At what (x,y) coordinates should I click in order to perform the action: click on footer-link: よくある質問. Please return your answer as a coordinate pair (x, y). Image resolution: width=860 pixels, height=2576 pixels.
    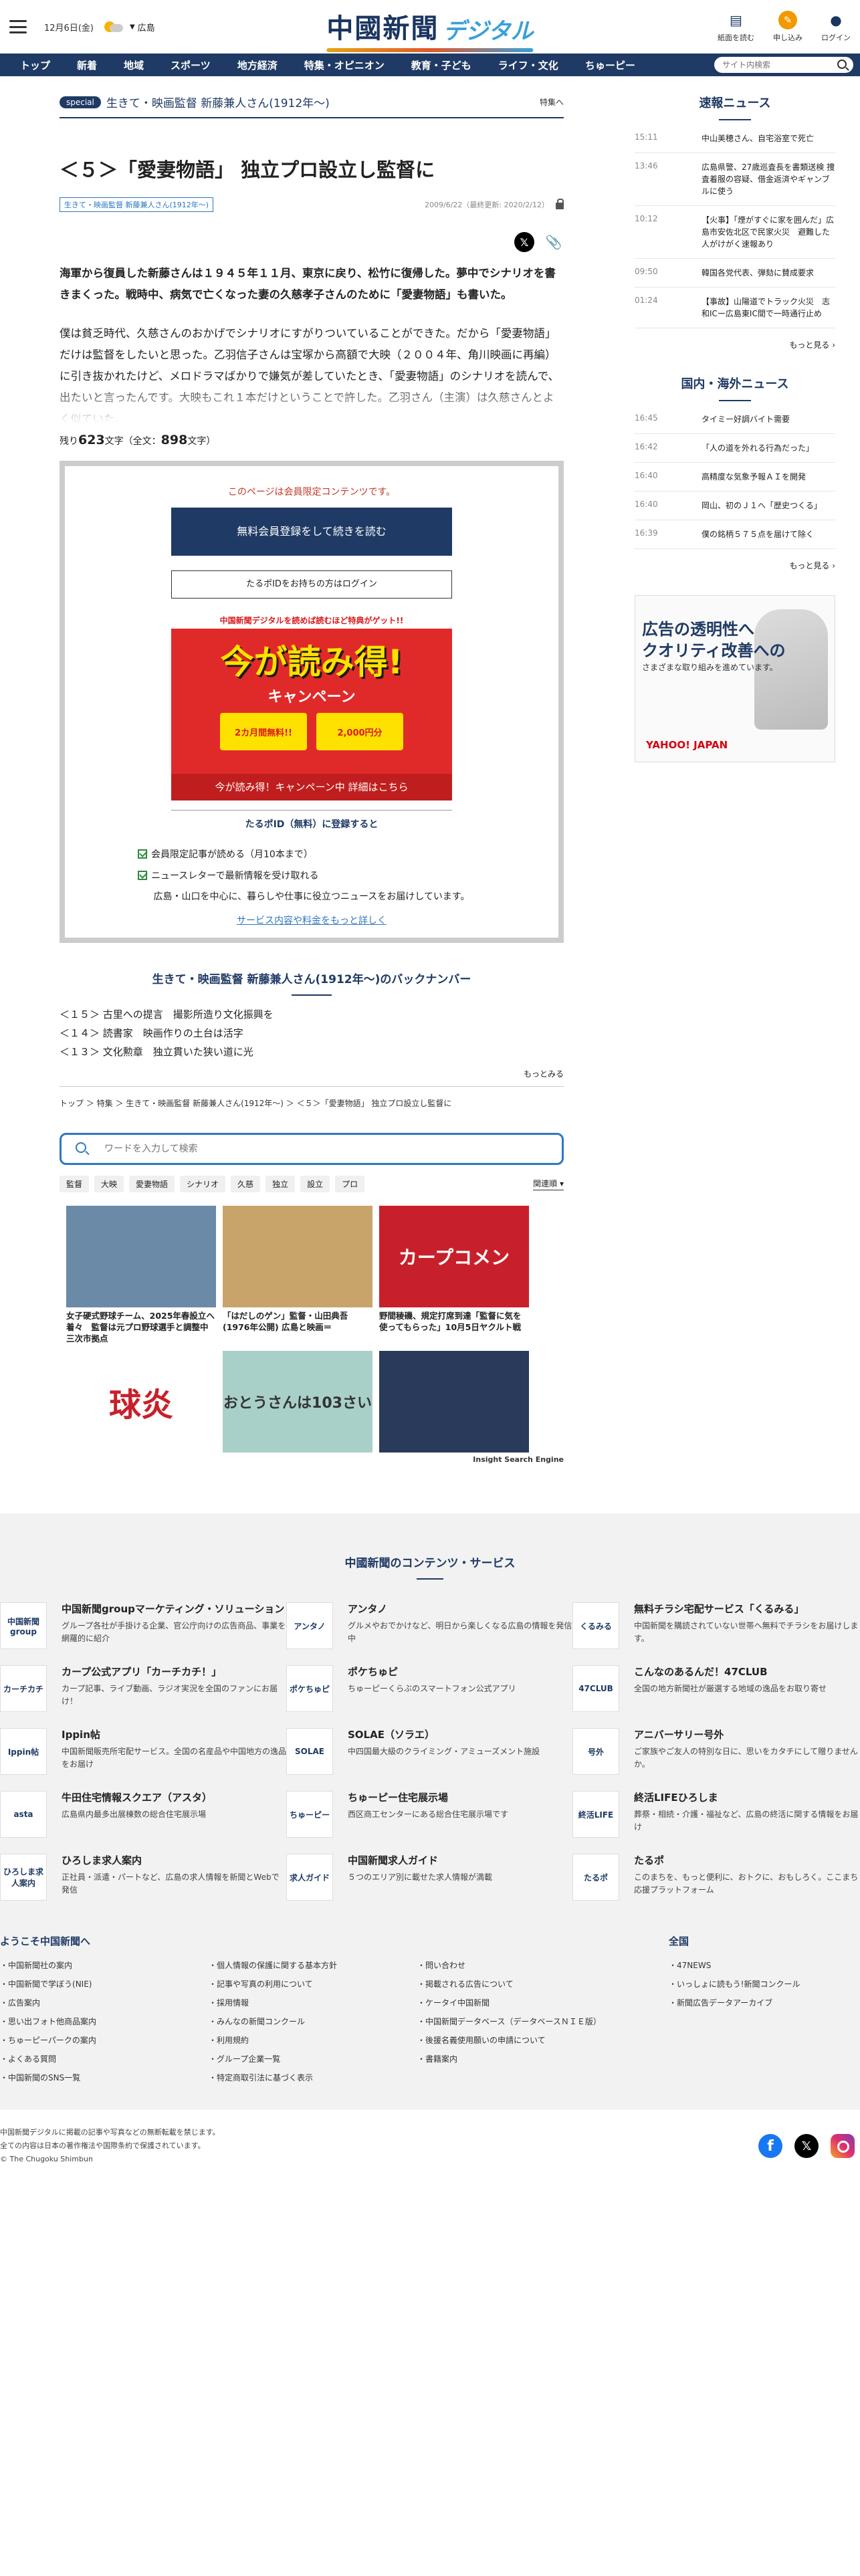
    Looking at the image, I should click on (104, 2059).